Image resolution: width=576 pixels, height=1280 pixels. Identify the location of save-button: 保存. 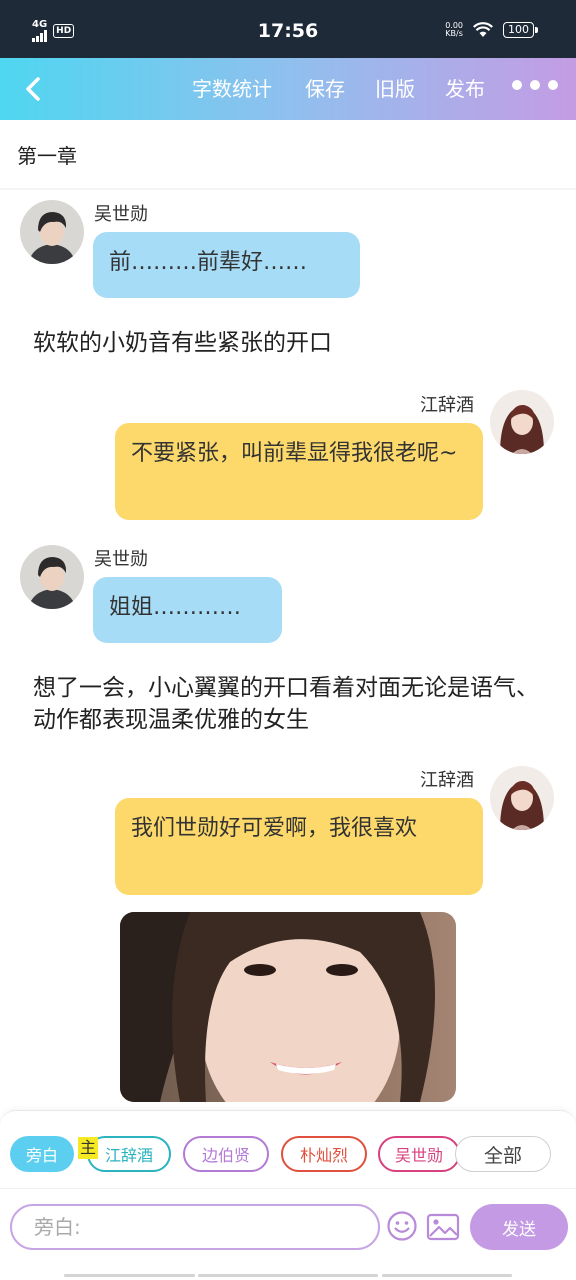
(325, 89).